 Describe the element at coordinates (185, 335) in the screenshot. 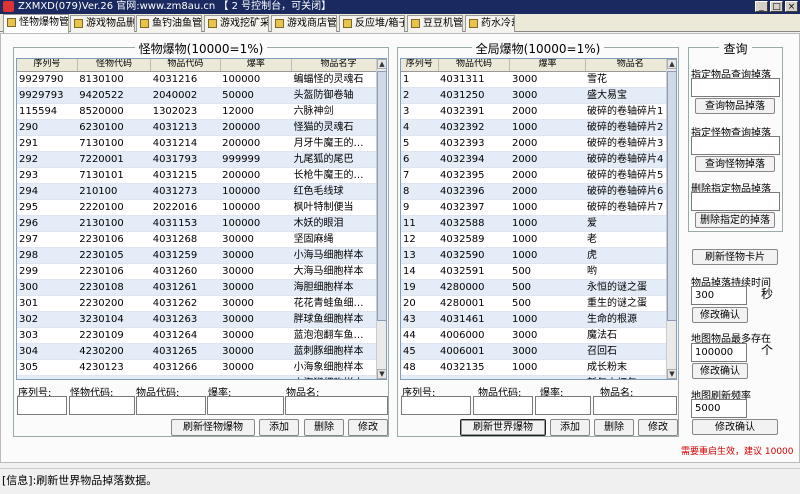

I see `table-cell: 4031264` at that location.